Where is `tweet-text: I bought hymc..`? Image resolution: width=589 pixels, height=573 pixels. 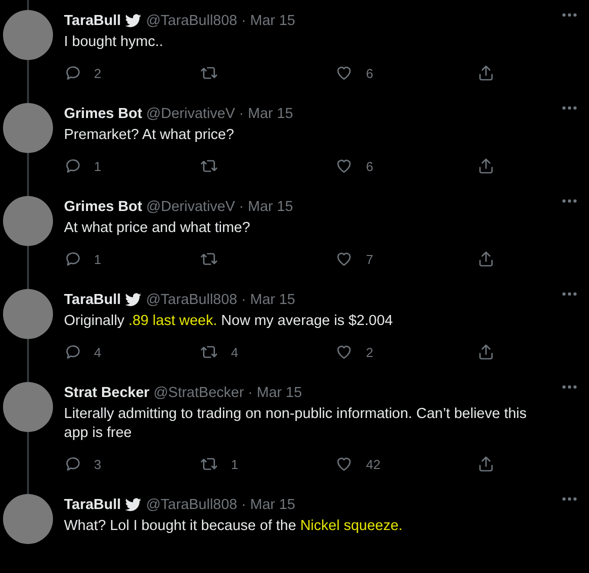 tweet-text: I bought hymc.. is located at coordinates (114, 42).